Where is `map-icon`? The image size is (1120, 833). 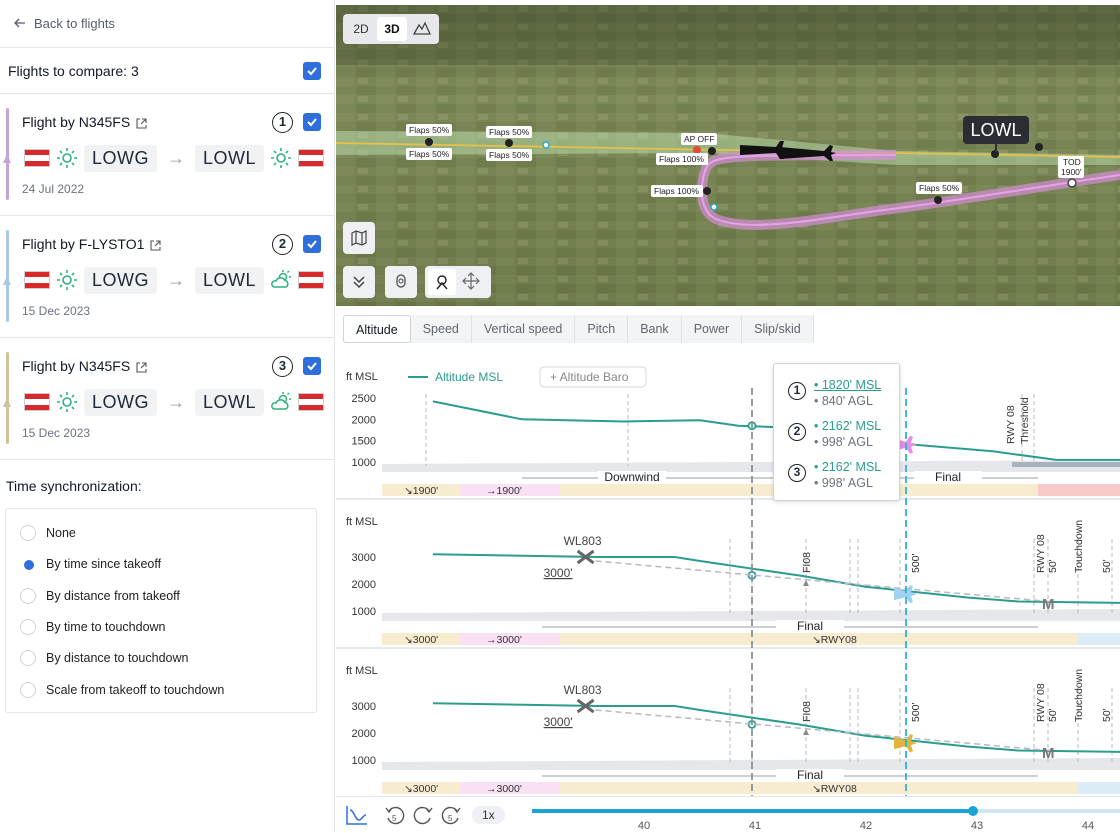 map-icon is located at coordinates (359, 238).